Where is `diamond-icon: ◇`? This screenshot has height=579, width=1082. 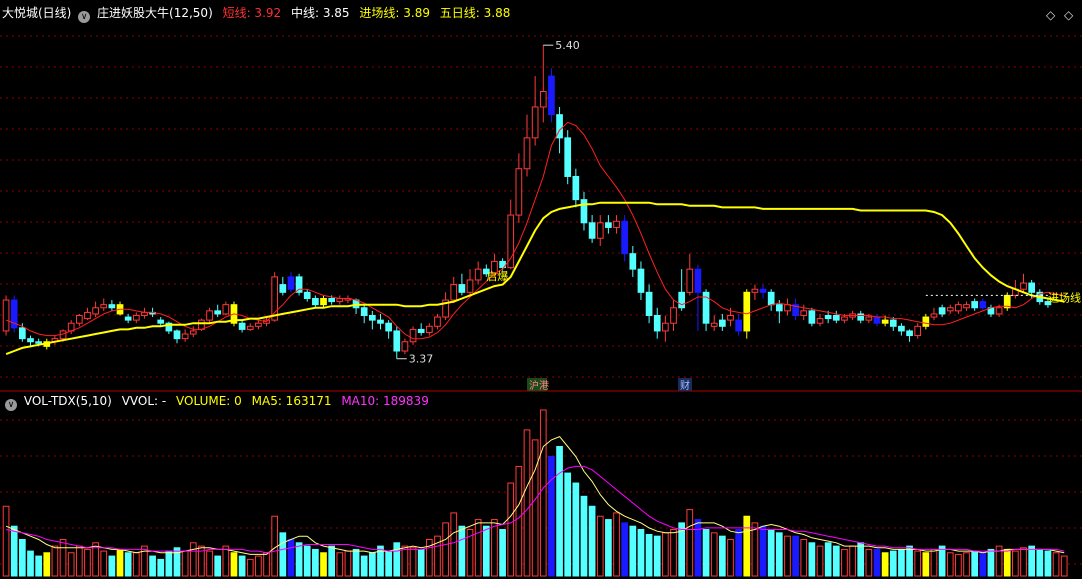 diamond-icon: ◇ is located at coordinates (1050, 15).